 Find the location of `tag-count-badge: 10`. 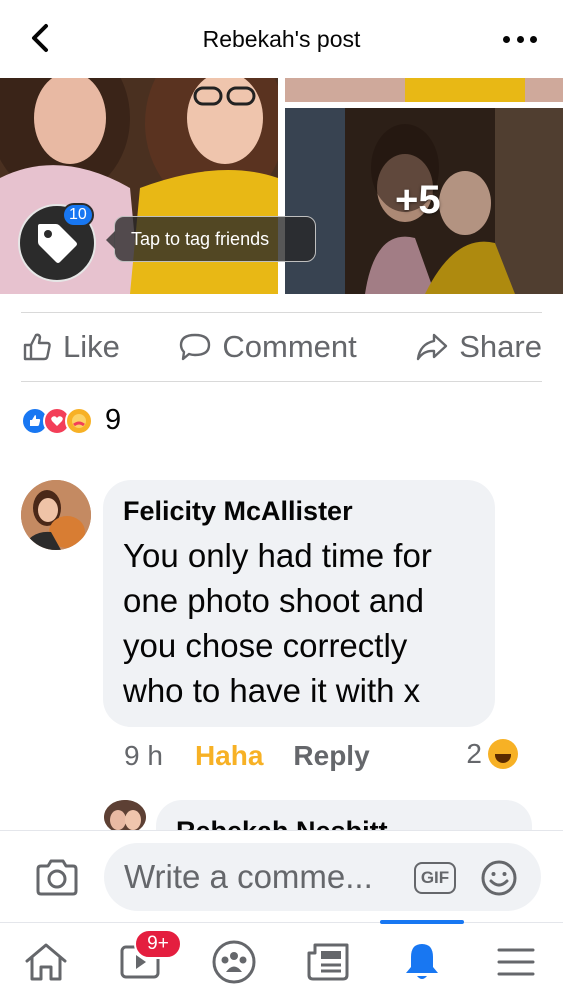

tag-count-badge: 10 is located at coordinates (78, 215).